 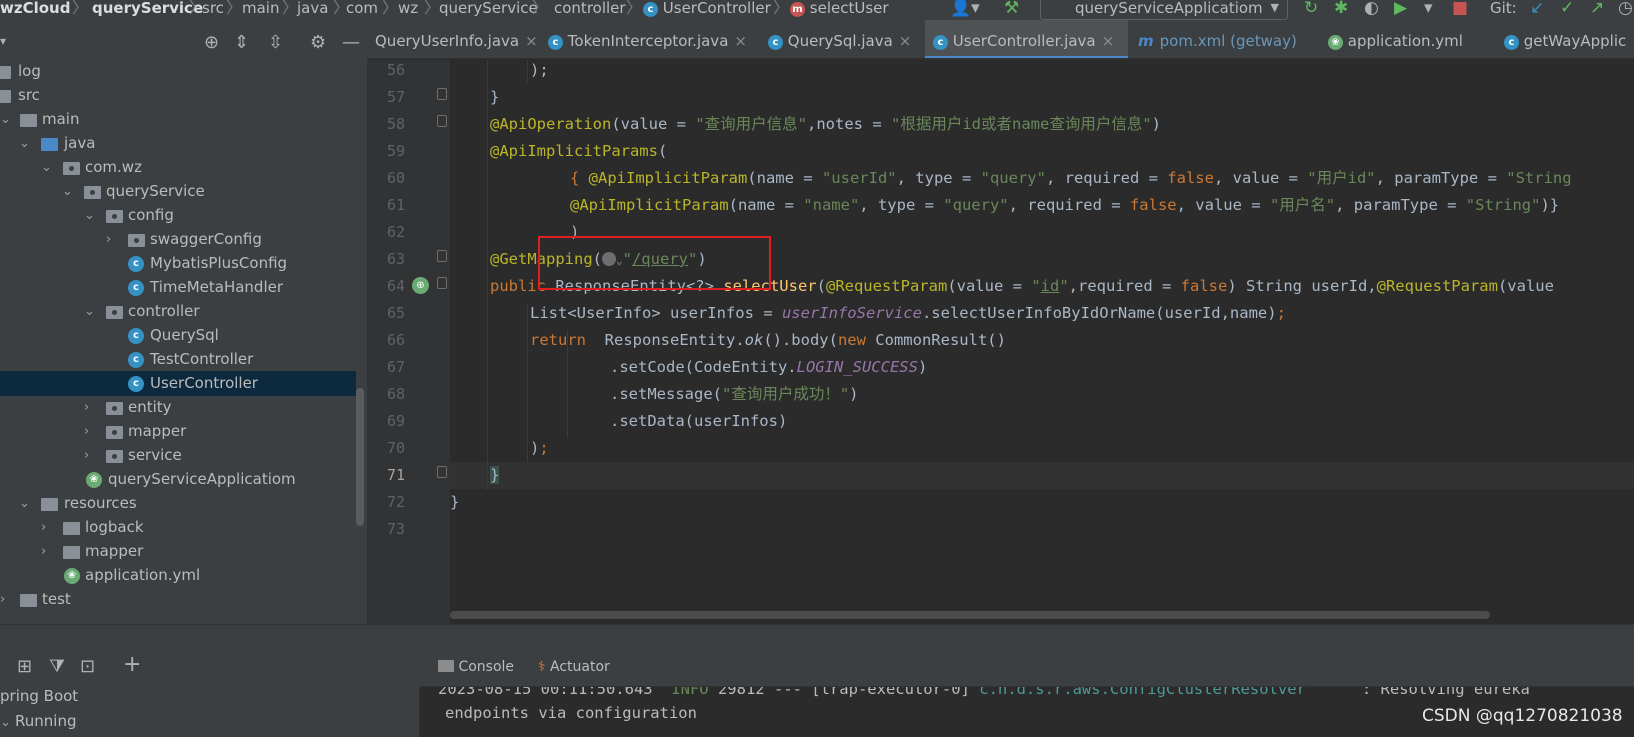 I want to click on tree-item-queryservice: ⌄ queryService, so click(x=178, y=191).